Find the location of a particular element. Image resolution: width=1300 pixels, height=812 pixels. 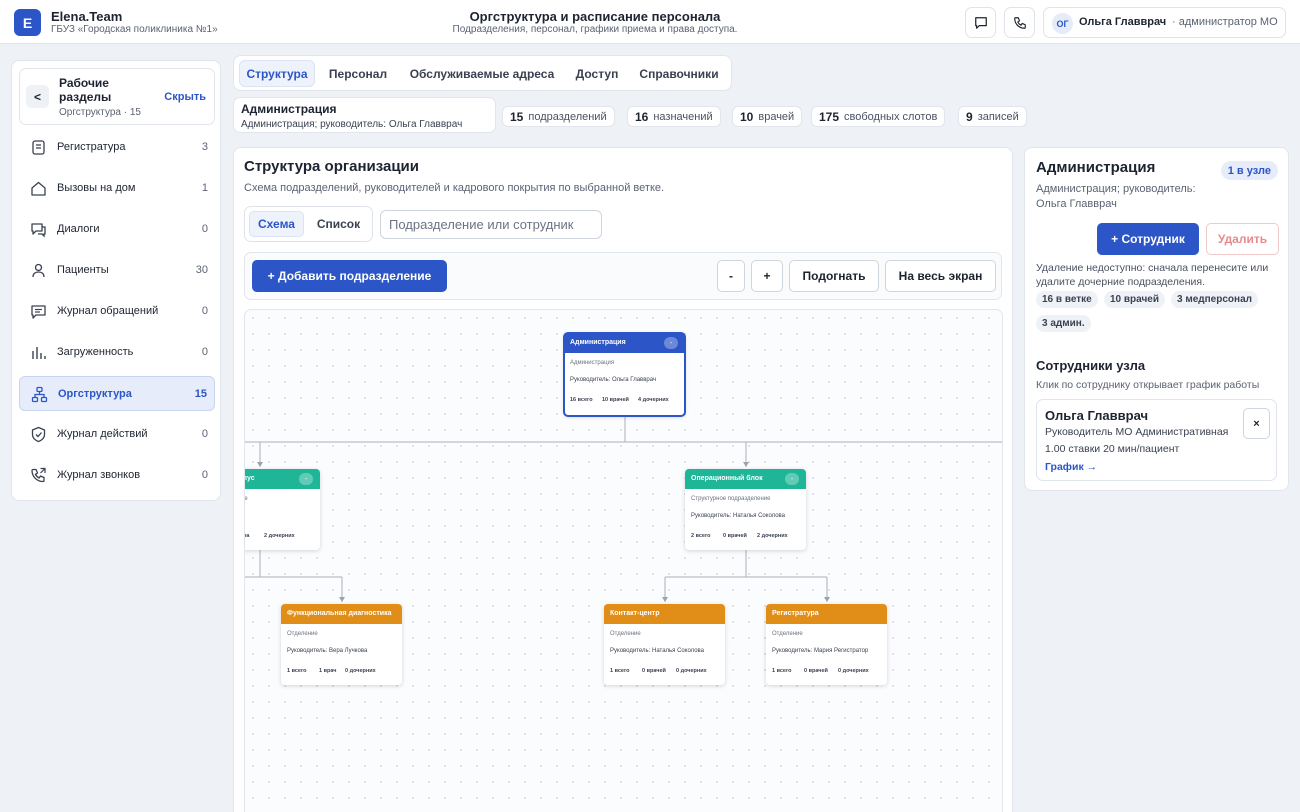

fit-button: Подогнать is located at coordinates (834, 276).